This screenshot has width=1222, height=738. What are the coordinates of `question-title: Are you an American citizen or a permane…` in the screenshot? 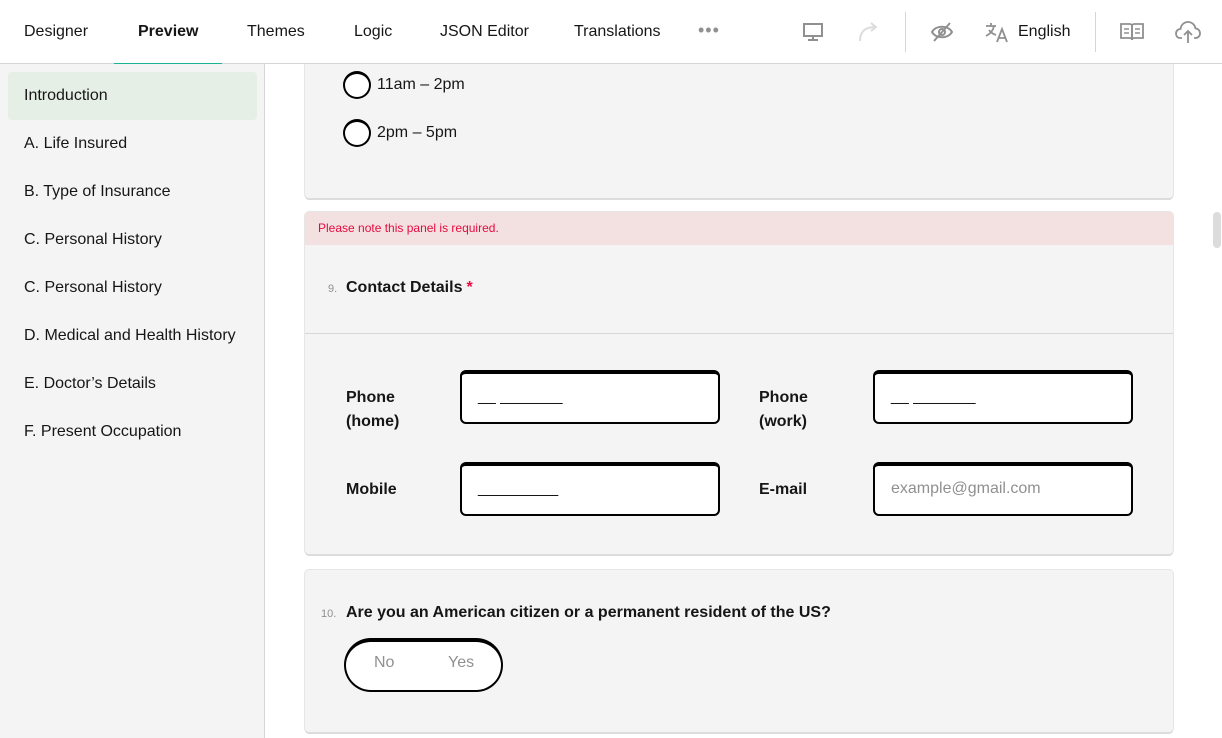 It's located at (588, 612).